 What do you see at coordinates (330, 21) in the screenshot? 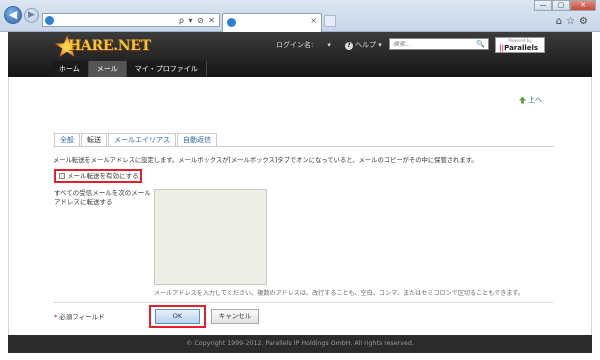
I see `new-tab-button` at bounding box center [330, 21].